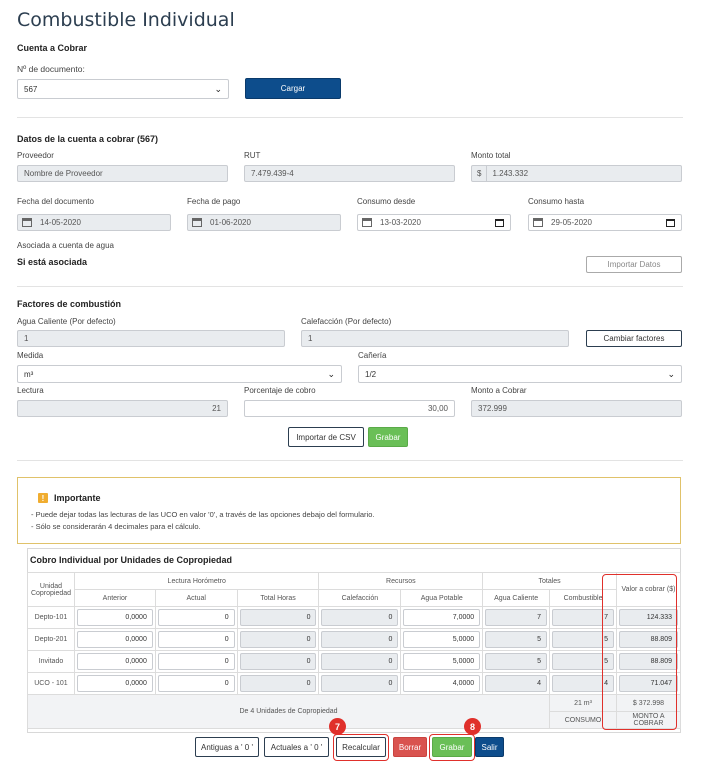 This screenshot has height=761, width=710. I want to click on calefaccion-label: Calefacción (Por defecto), so click(346, 321).